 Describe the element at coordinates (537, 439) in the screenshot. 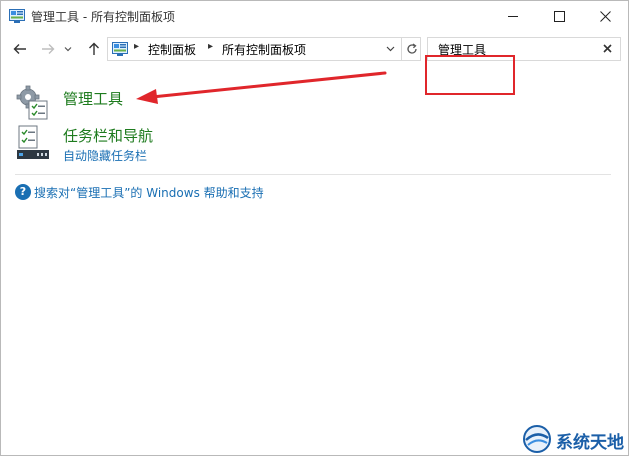

I see `watermark-logo-icon` at that location.